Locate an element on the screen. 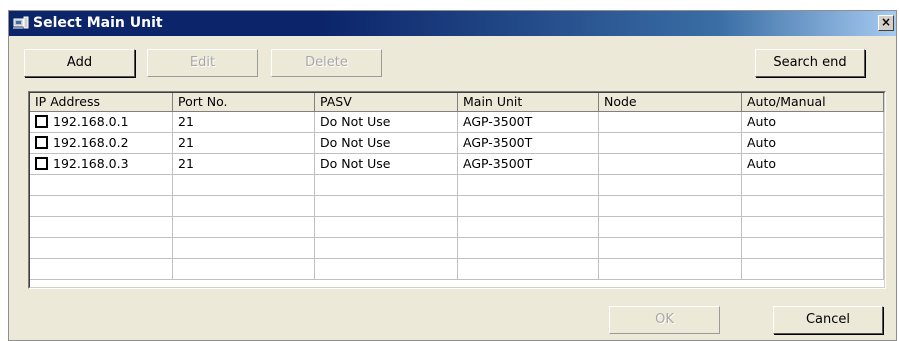 This screenshot has height=341, width=899. ip-address-text: 192.168.0.1 is located at coordinates (91, 121).